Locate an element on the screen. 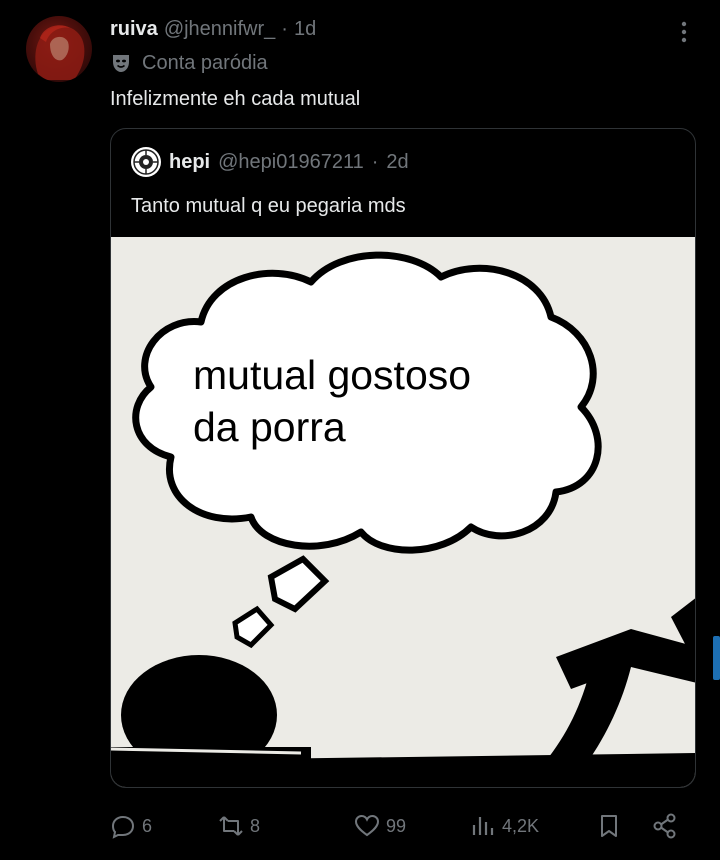  more-vertical-icon is located at coordinates (684, 32).